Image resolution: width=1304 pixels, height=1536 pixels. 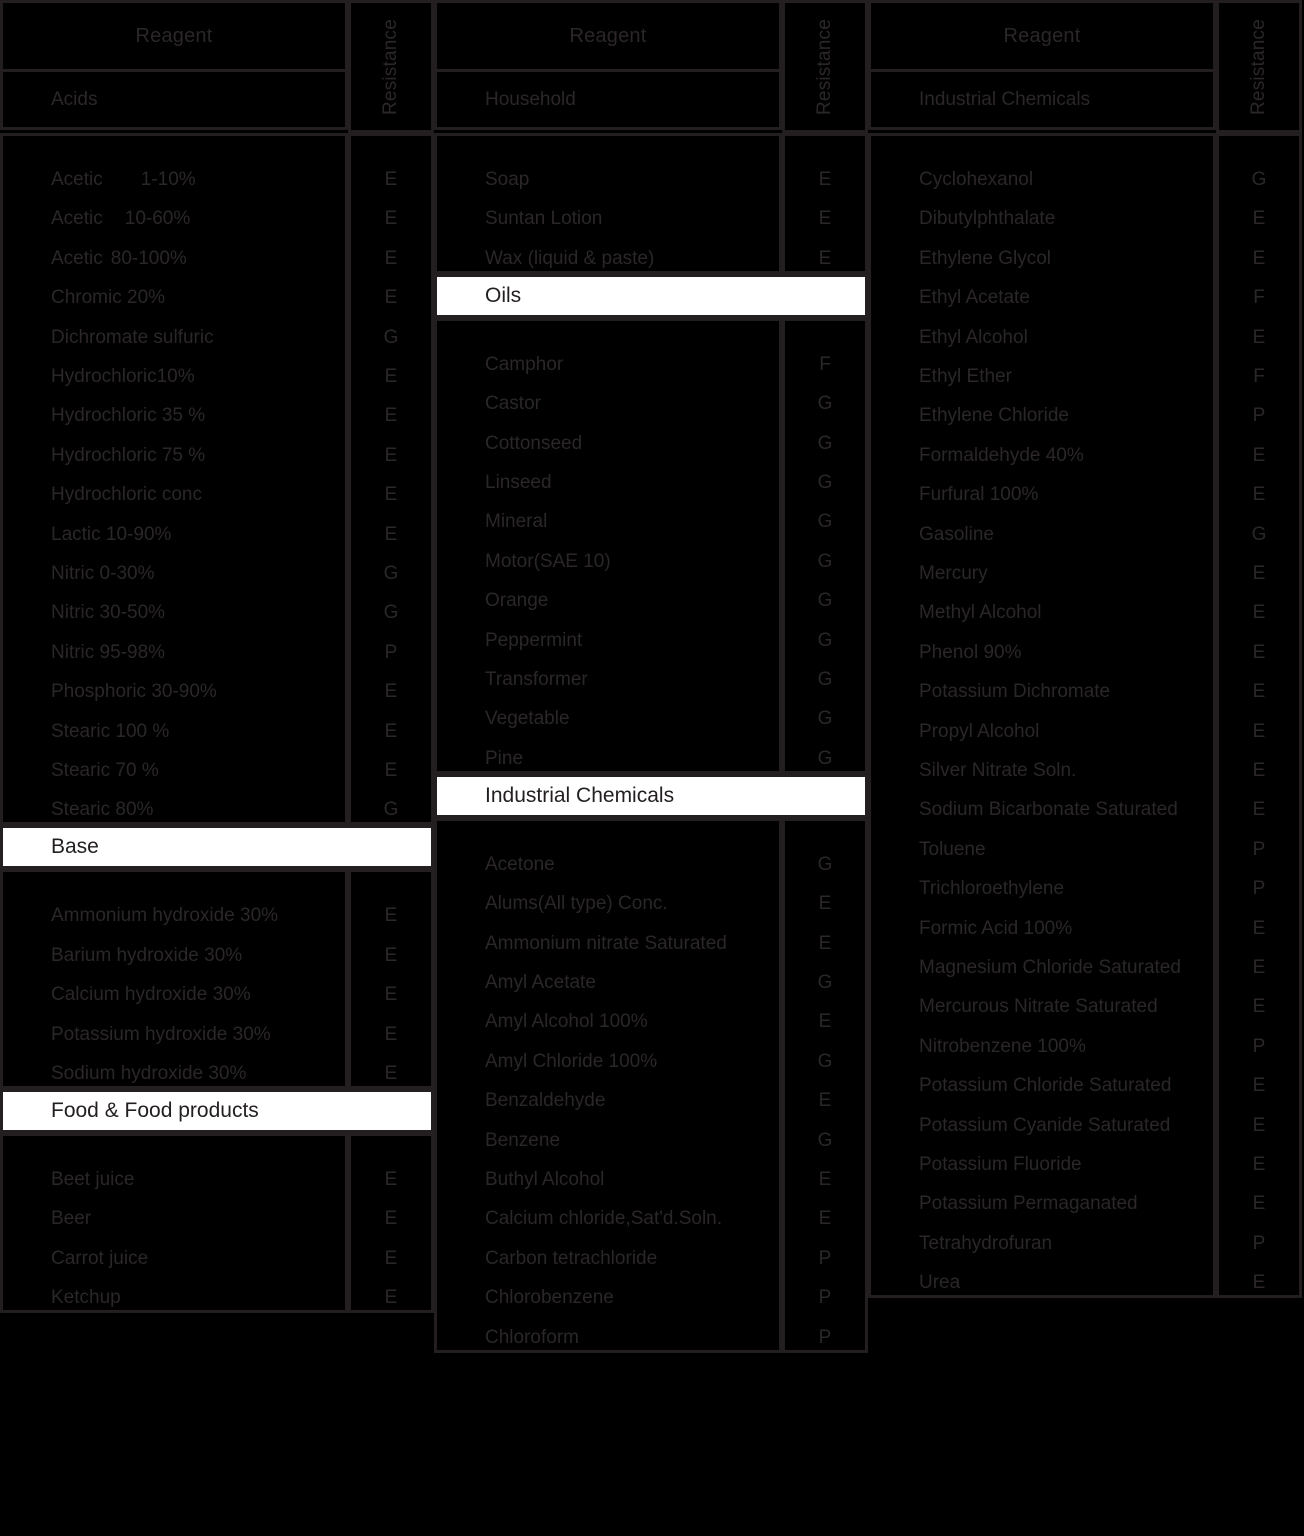 I want to click on table-row: Ethylene Chloride, so click(x=994, y=416).